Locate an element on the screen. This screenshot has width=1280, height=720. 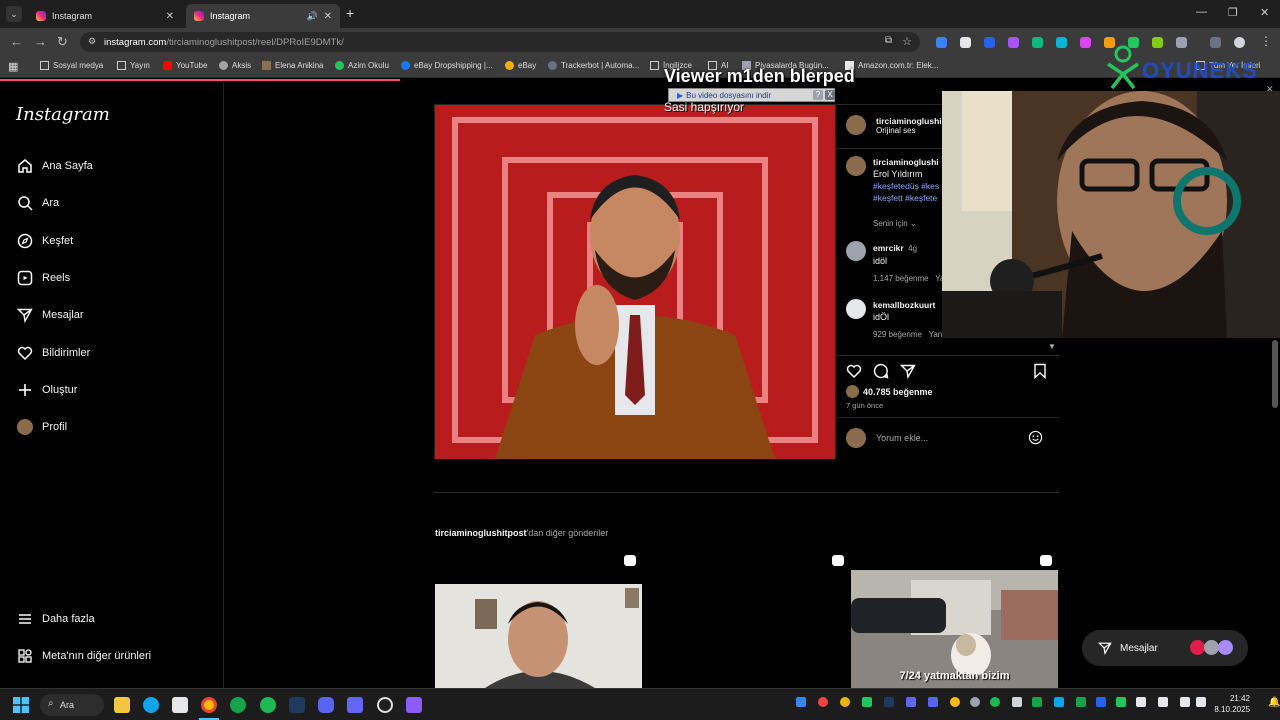
steam-icon is located at coordinates (297, 705).